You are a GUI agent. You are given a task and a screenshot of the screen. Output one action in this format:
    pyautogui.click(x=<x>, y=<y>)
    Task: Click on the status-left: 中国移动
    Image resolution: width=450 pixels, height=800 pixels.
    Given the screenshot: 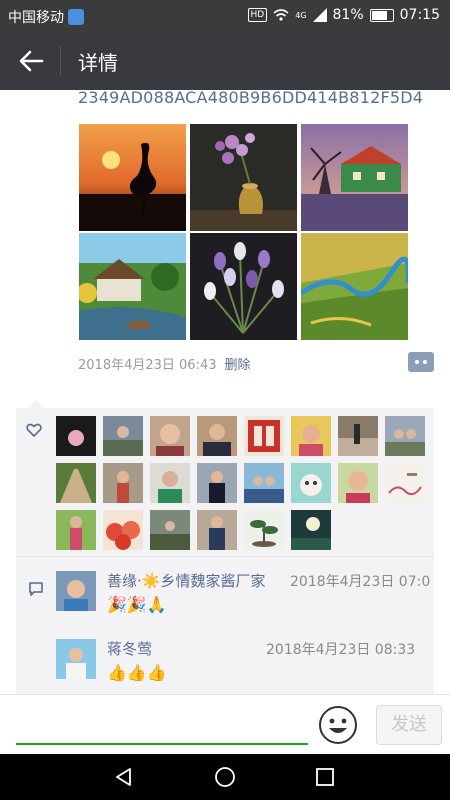 What is the action you would take?
    pyautogui.click(x=46, y=17)
    